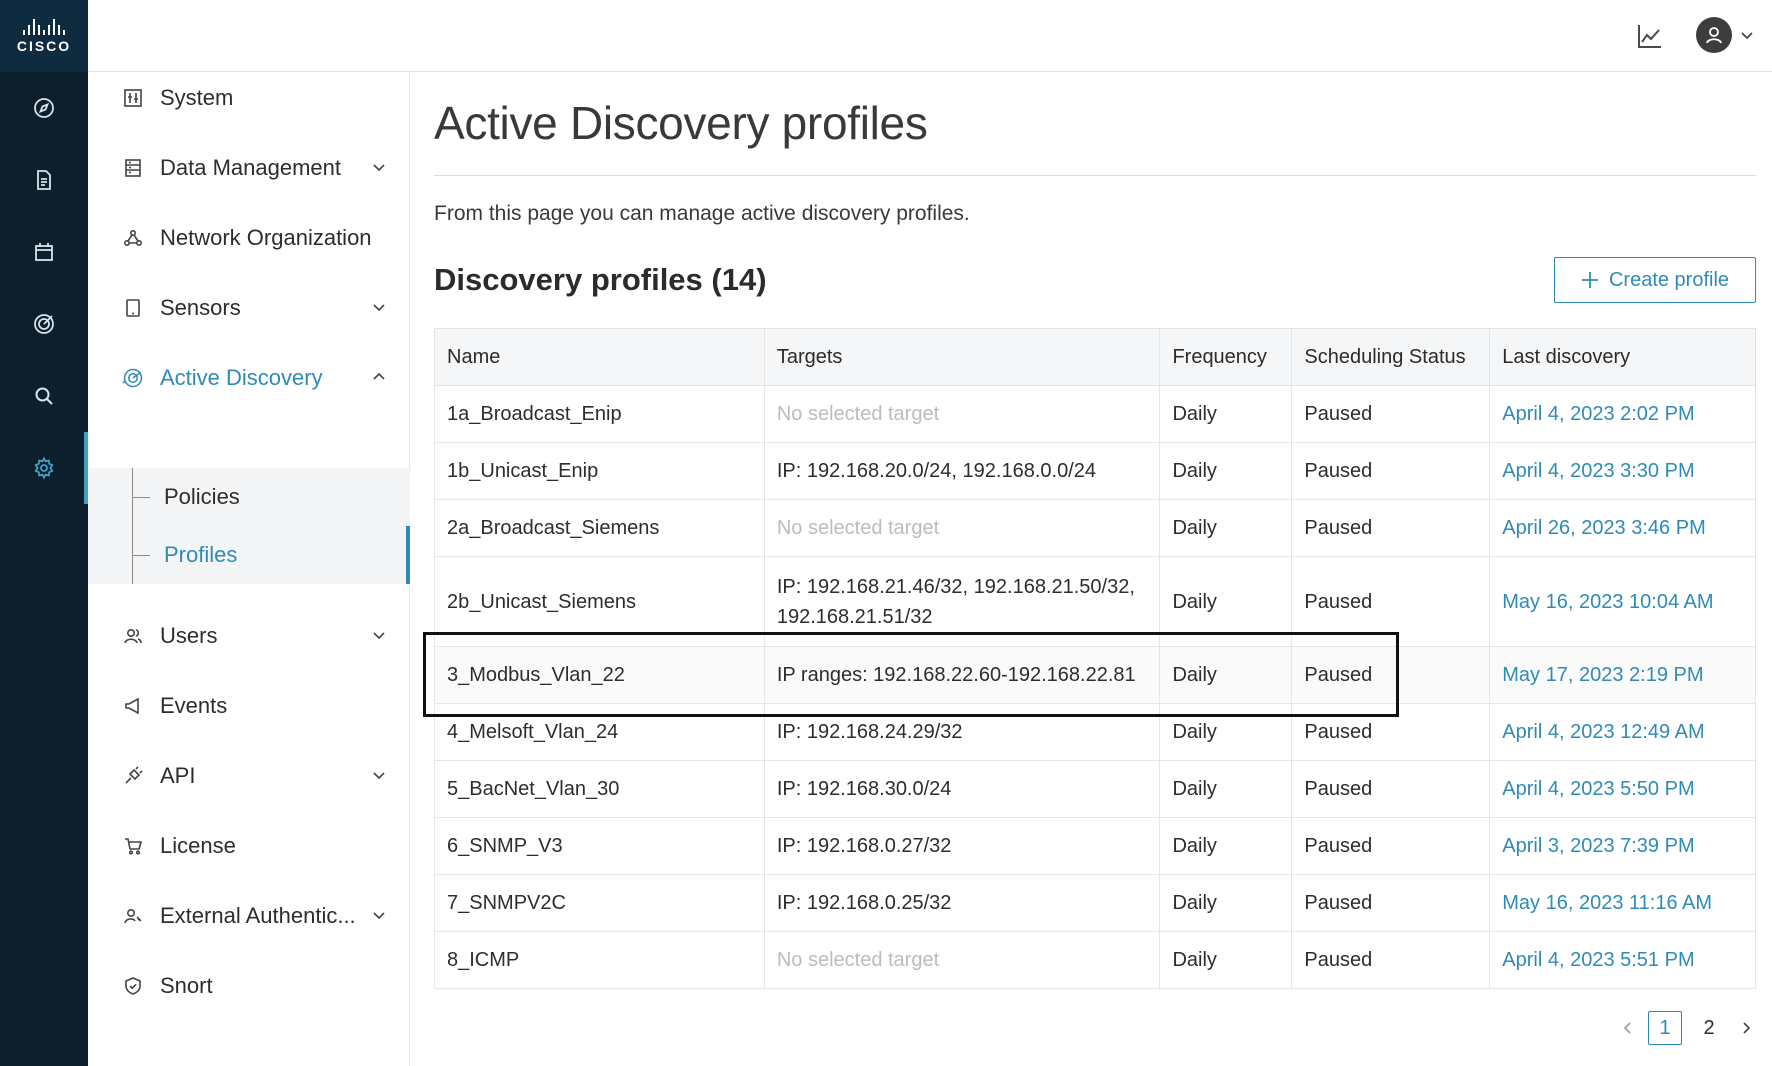 This screenshot has width=1772, height=1066. I want to click on sidebar-item-label: Data Management, so click(250, 167).